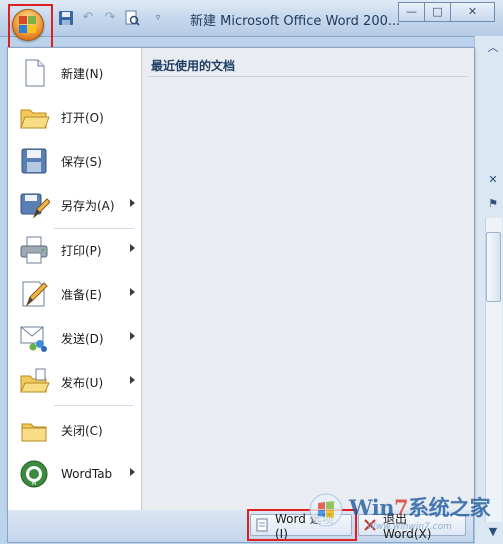 This screenshot has height=544, width=503. Describe the element at coordinates (493, 204) in the screenshot. I see `ruler-icon: ⚑` at that location.